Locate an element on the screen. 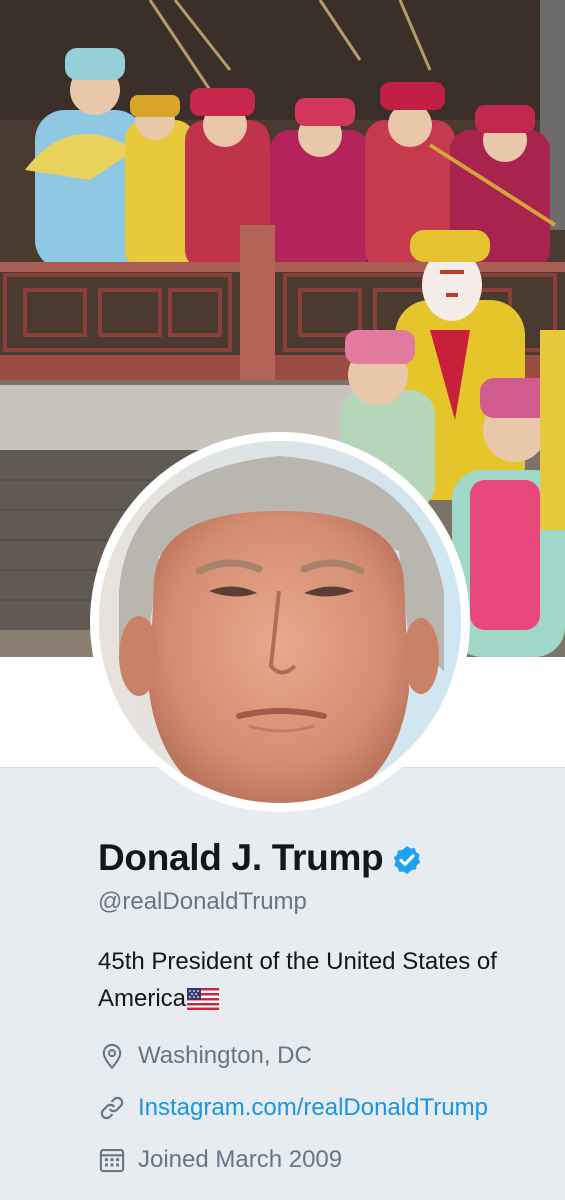 The image size is (565, 1200). url-row: Instagram.com/realDonaldTrump is located at coordinates (323, 1108).